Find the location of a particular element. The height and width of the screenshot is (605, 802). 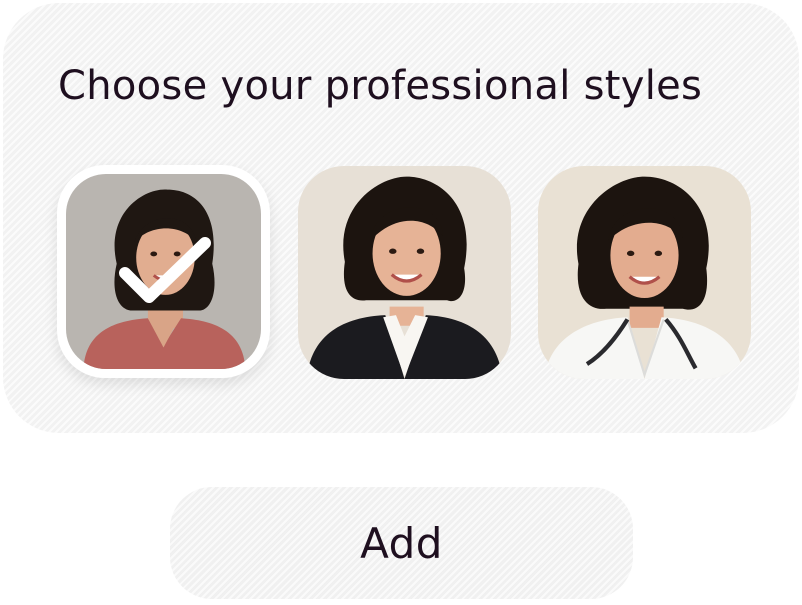

style-option-business-suit is located at coordinates (404, 272).